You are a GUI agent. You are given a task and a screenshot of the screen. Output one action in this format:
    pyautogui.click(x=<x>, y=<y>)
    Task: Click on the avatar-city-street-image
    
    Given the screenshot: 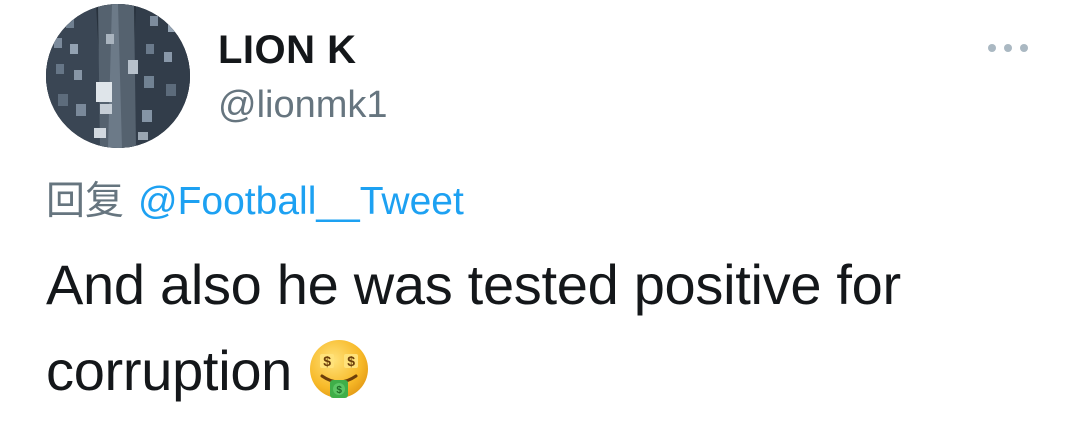 What is the action you would take?
    pyautogui.click(x=118, y=76)
    